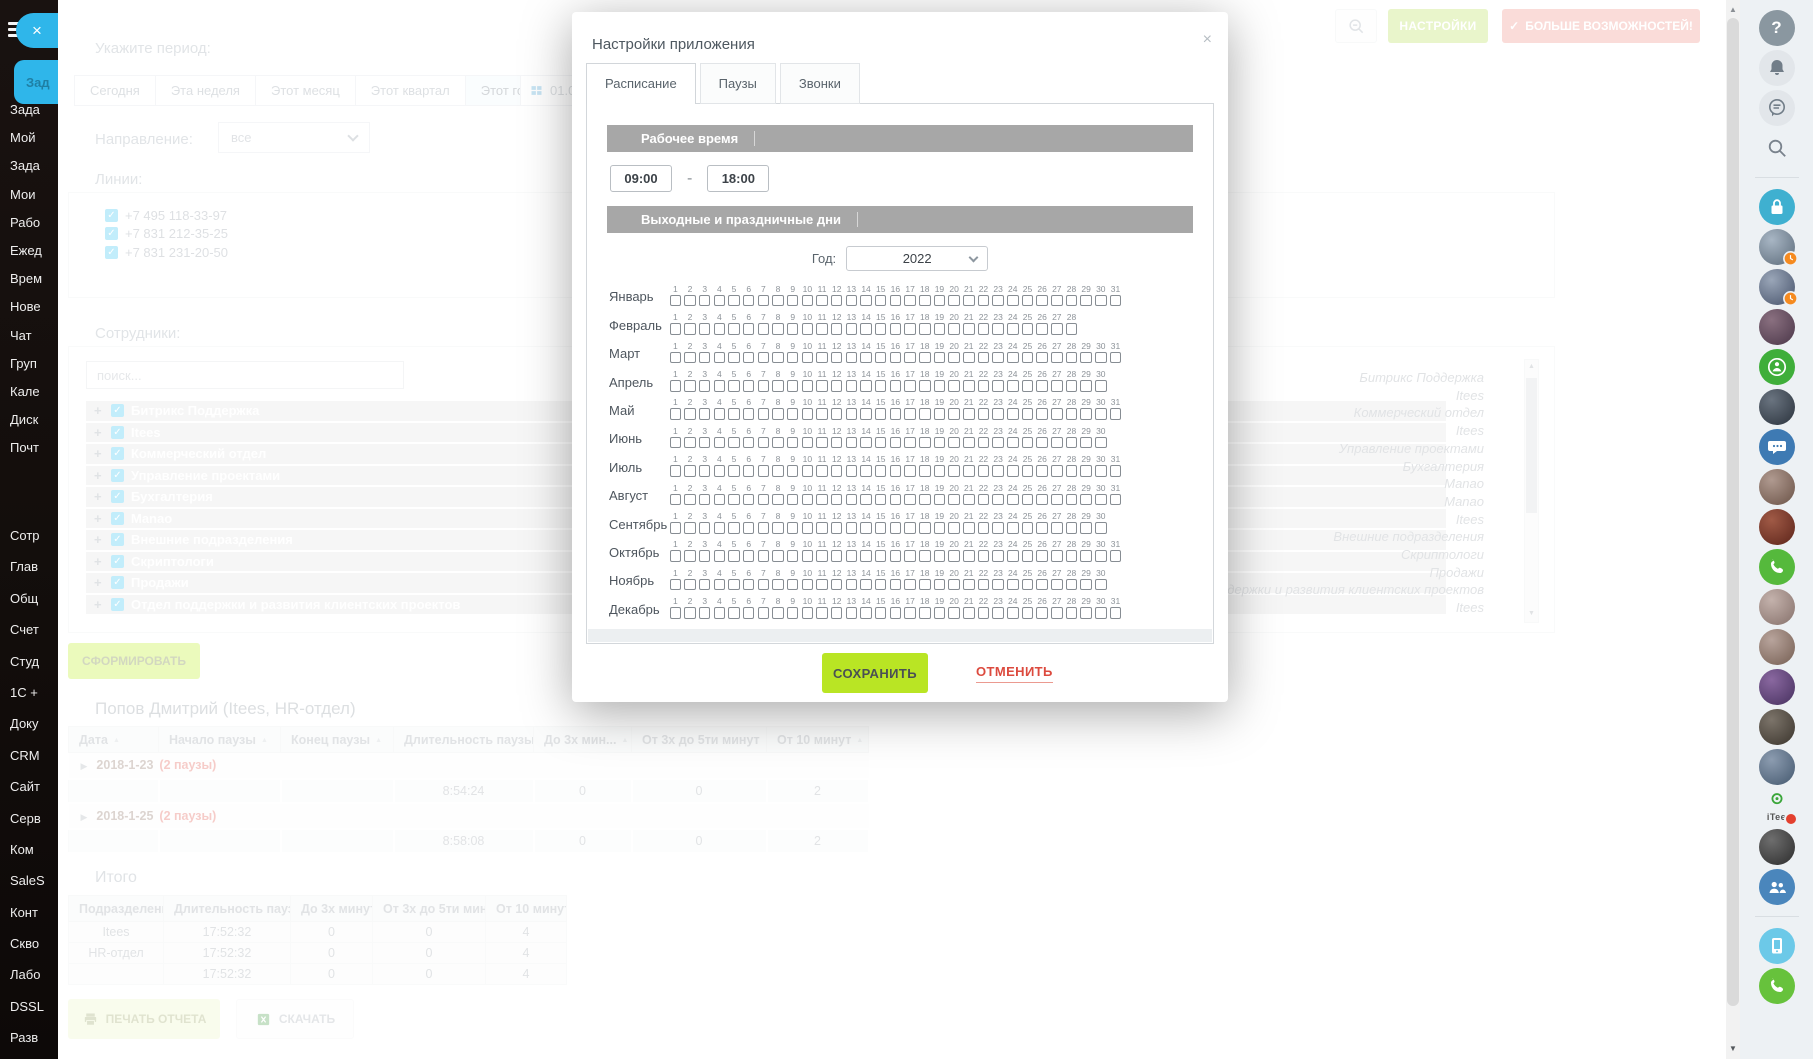 This screenshot has height=1059, width=1813. What do you see at coordinates (1776, 68) in the screenshot?
I see `notifications-icon` at bounding box center [1776, 68].